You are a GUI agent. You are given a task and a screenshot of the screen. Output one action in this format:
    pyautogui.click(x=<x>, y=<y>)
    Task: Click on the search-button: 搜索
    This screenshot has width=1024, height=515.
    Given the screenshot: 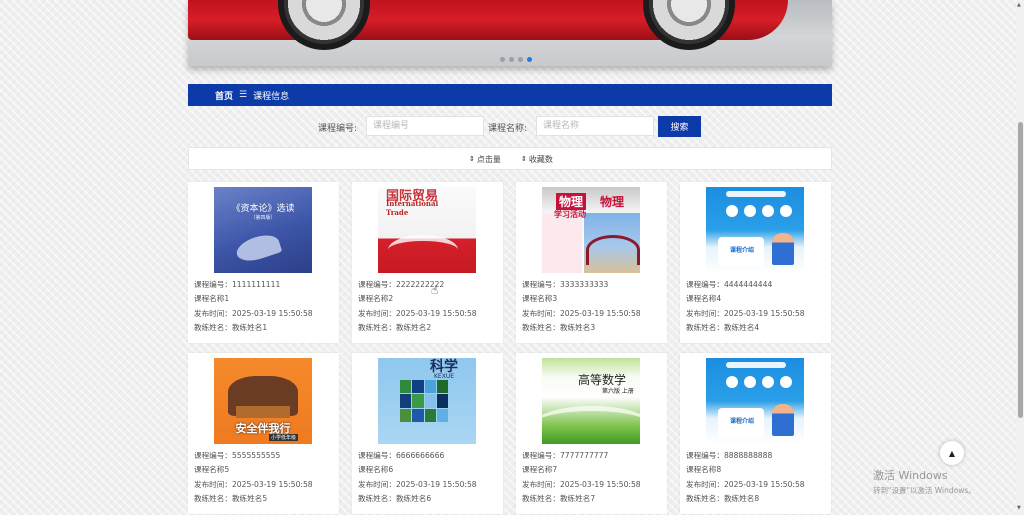 What is the action you would take?
    pyautogui.click(x=679, y=126)
    